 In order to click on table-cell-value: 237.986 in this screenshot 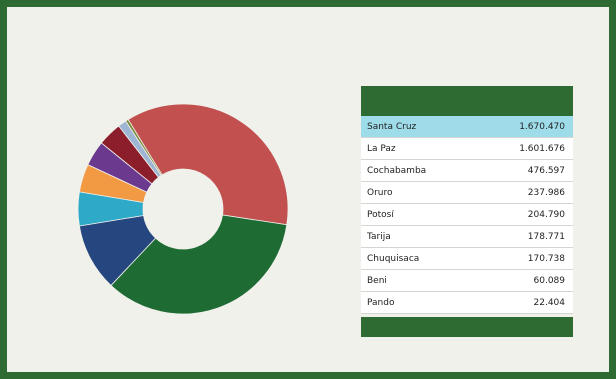, I will do `click(546, 192)`.